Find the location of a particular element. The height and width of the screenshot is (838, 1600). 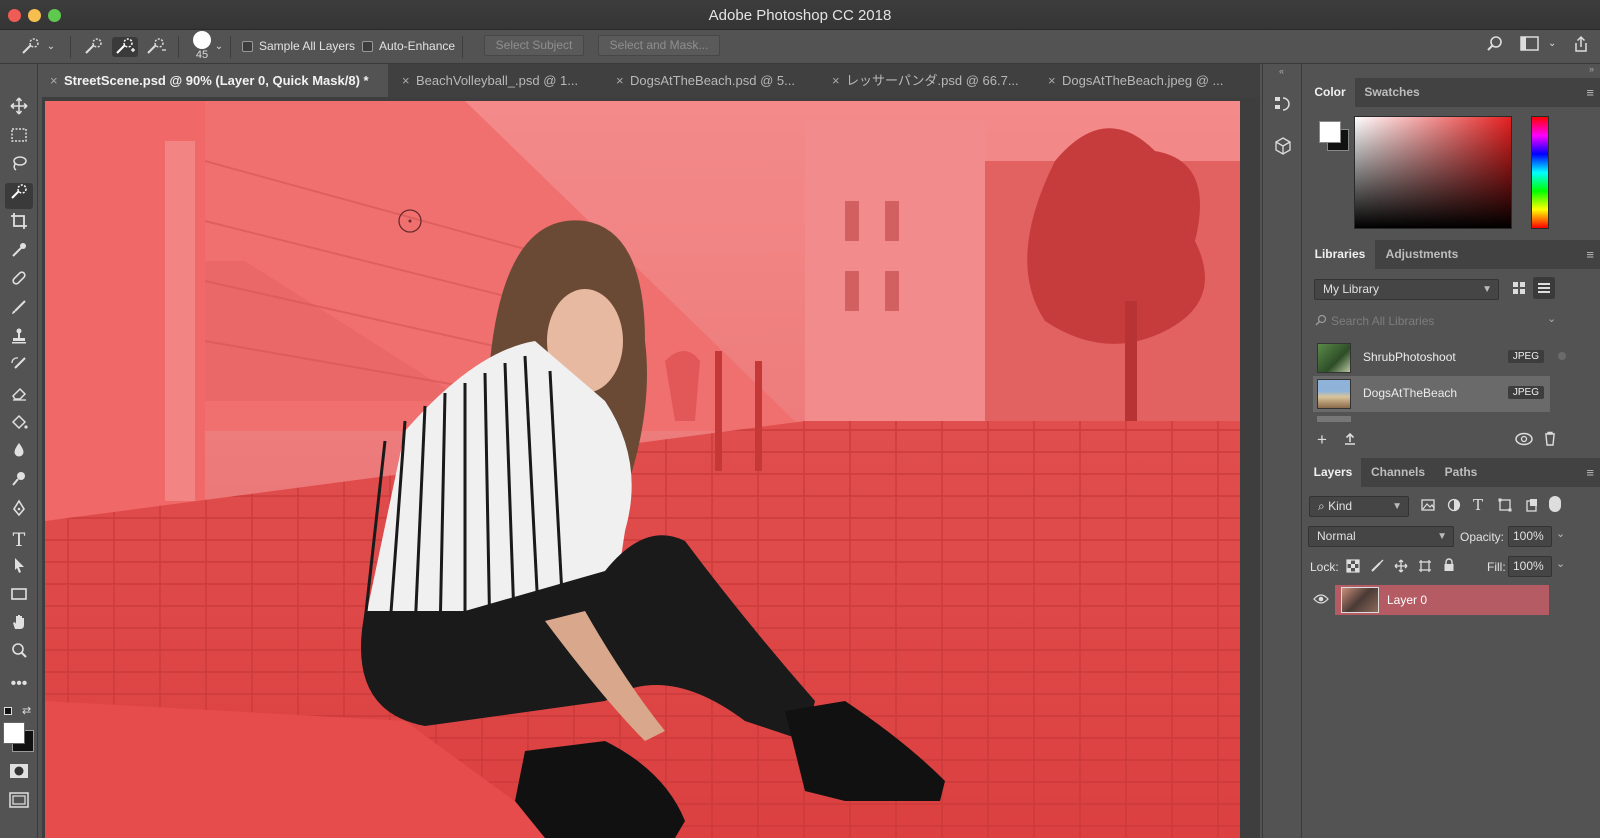

default-colors-icon is located at coordinates (8, 711).